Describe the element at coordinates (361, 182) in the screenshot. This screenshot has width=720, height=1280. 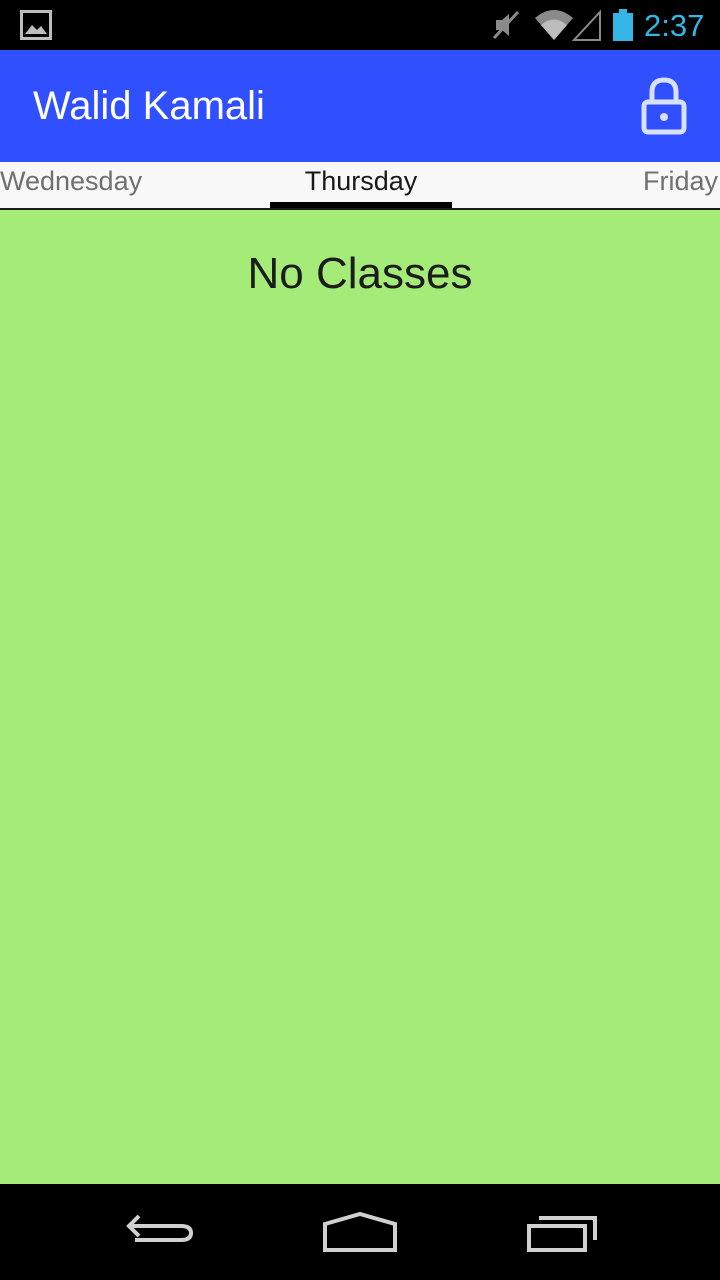
I see `tab-thursday: Thursday` at that location.